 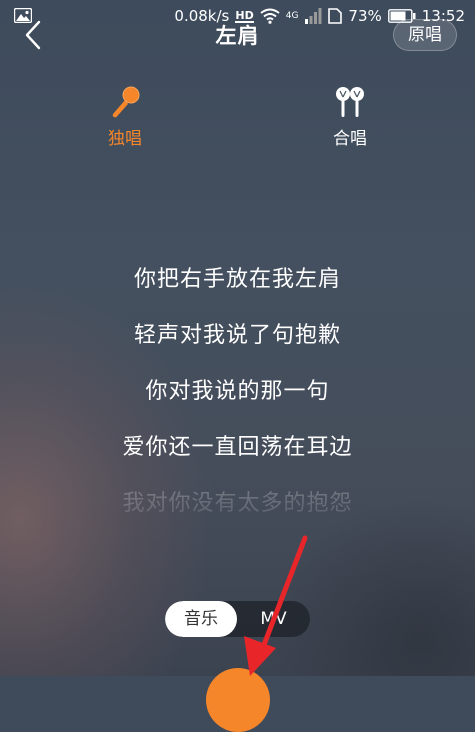 I want to click on music-mv-toggle: 音乐 MV, so click(x=237, y=619).